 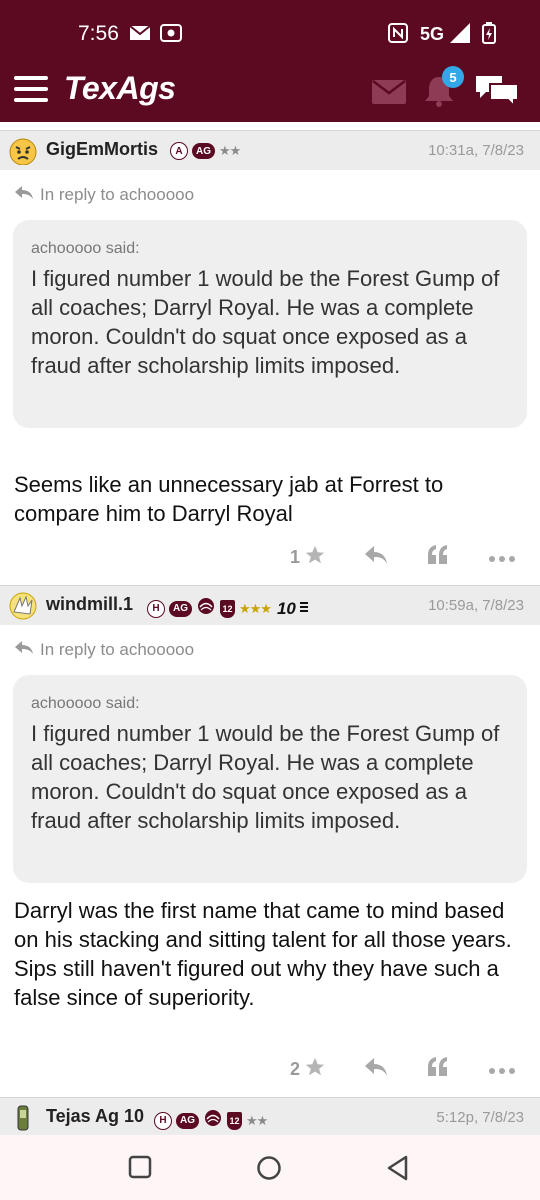 What do you see at coordinates (453, 77) in the screenshot?
I see `notification-count-badge: 5` at bounding box center [453, 77].